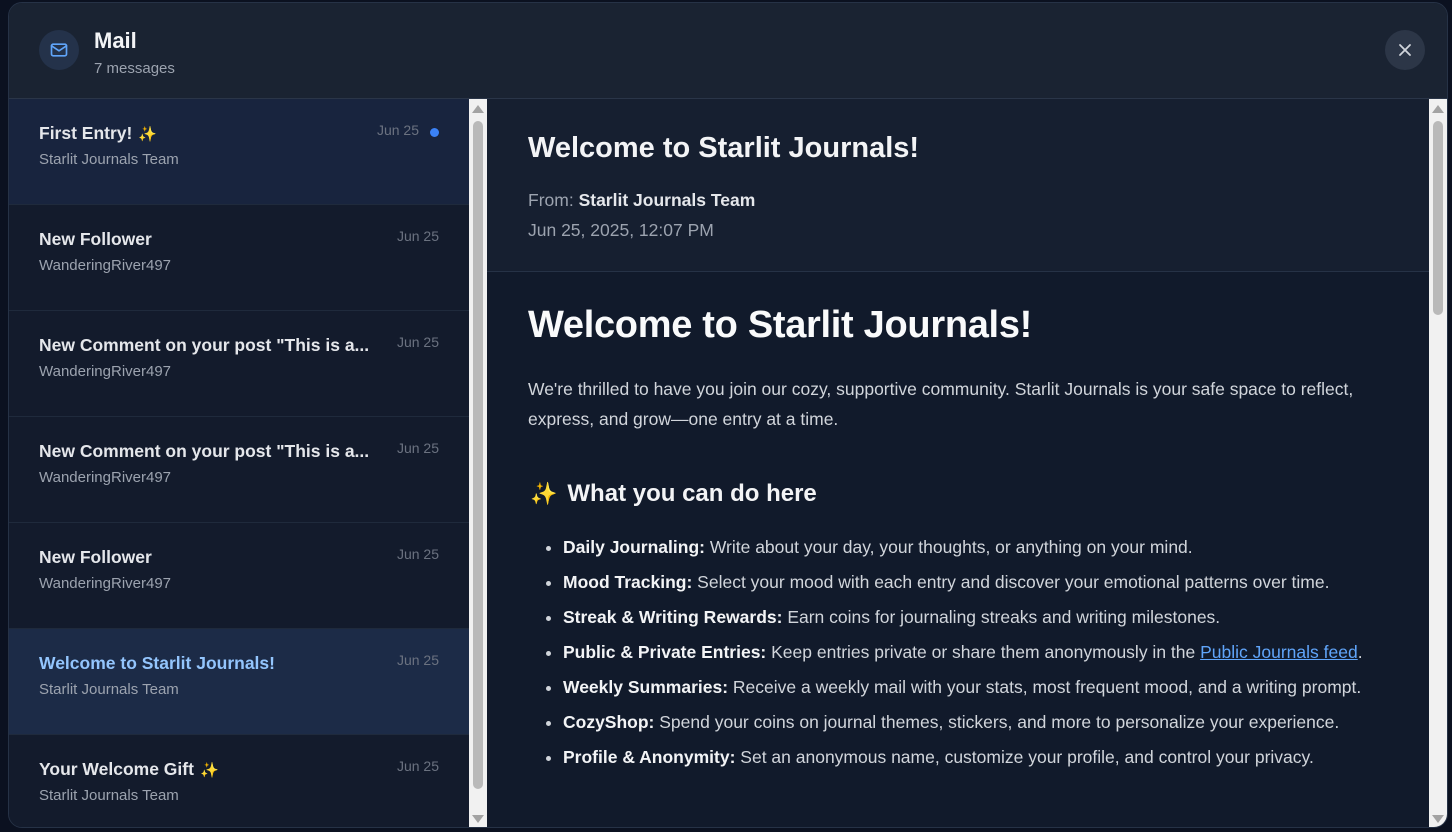 This screenshot has height=832, width=1452. I want to click on message-subject: Welcome to Starlit Journals!, so click(157, 663).